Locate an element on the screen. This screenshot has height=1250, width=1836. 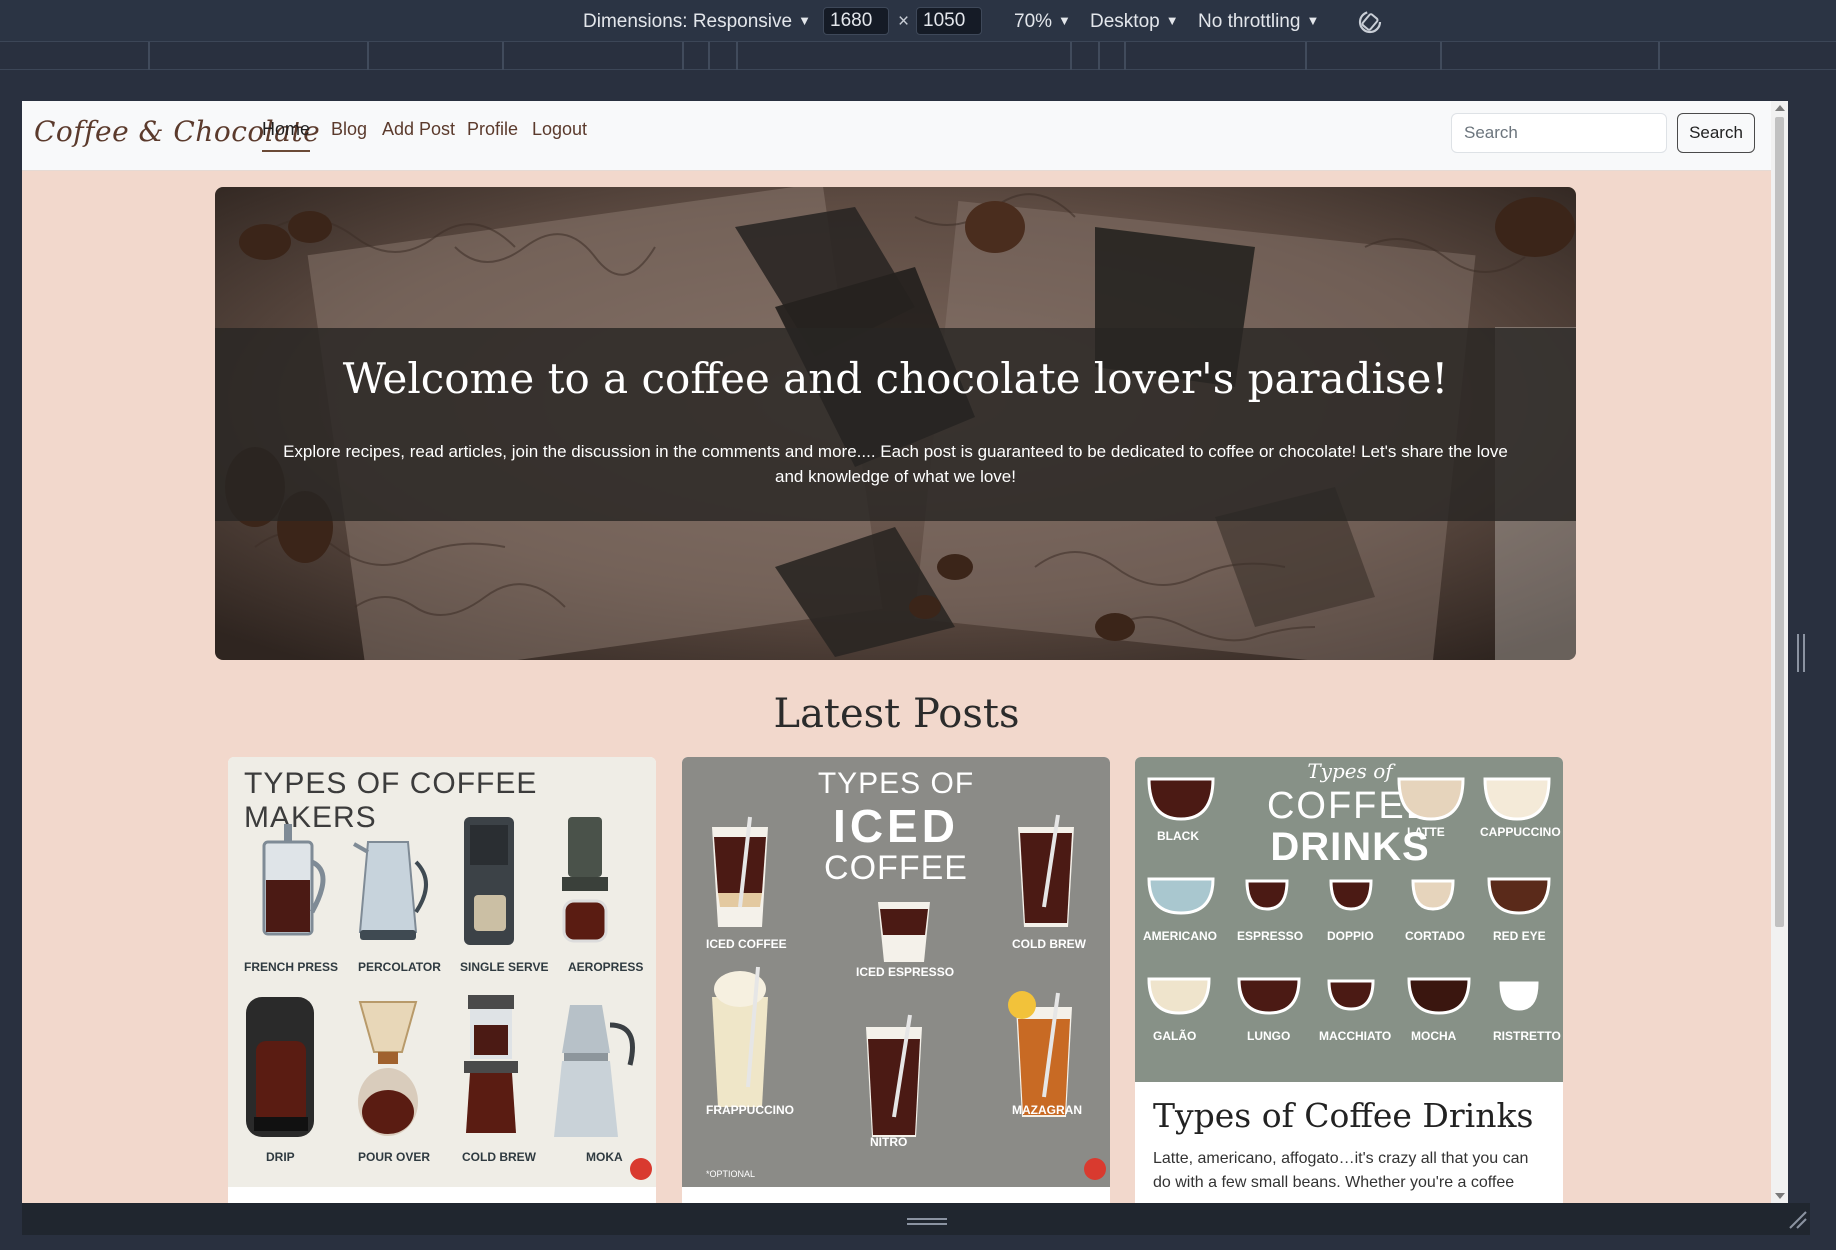
nav-home: Home is located at coordinates (286, 135).